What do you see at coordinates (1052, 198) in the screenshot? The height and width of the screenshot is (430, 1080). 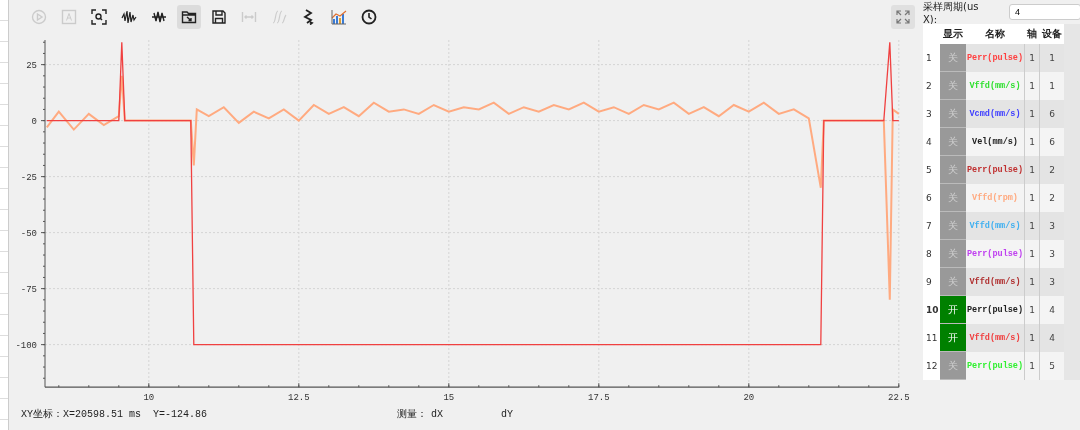 I see `device-cell: 2` at bounding box center [1052, 198].